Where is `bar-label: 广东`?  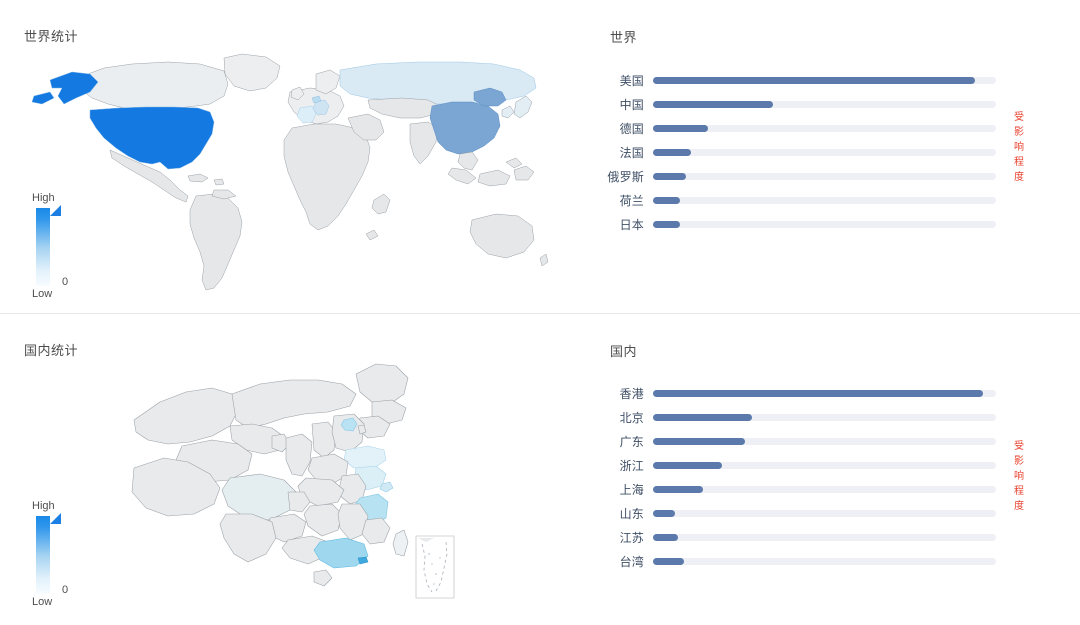
bar-label: 广东 is located at coordinates (631, 441).